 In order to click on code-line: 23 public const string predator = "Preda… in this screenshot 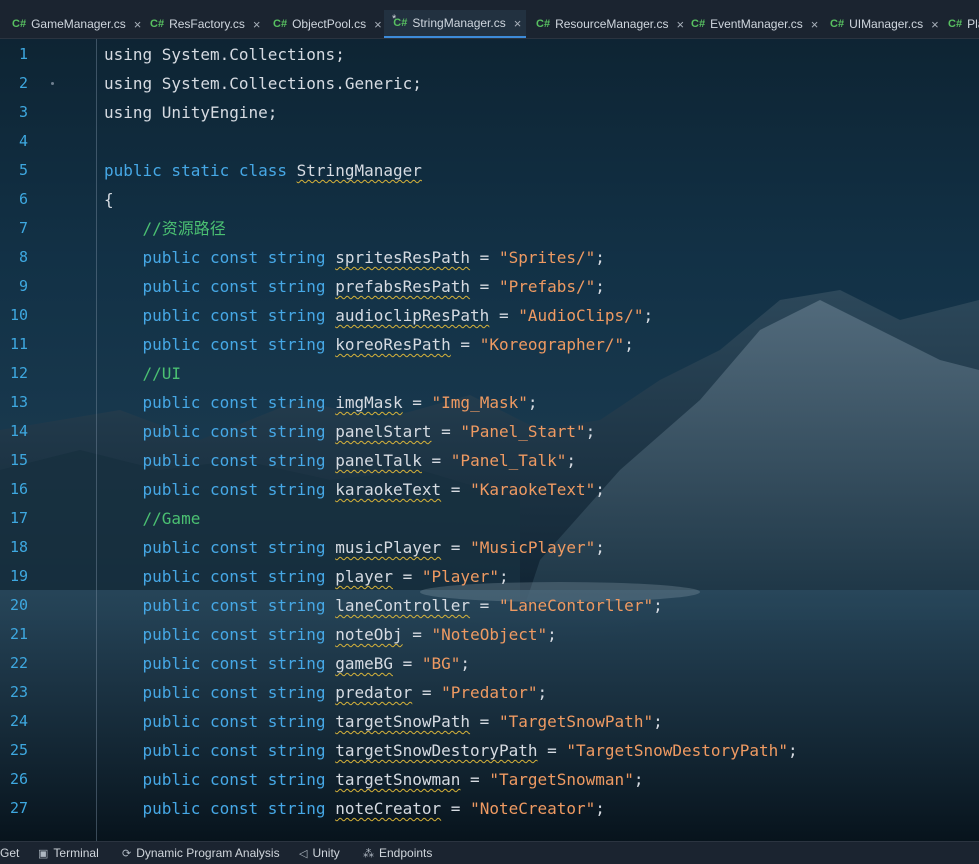, I will do `click(489, 692)`.